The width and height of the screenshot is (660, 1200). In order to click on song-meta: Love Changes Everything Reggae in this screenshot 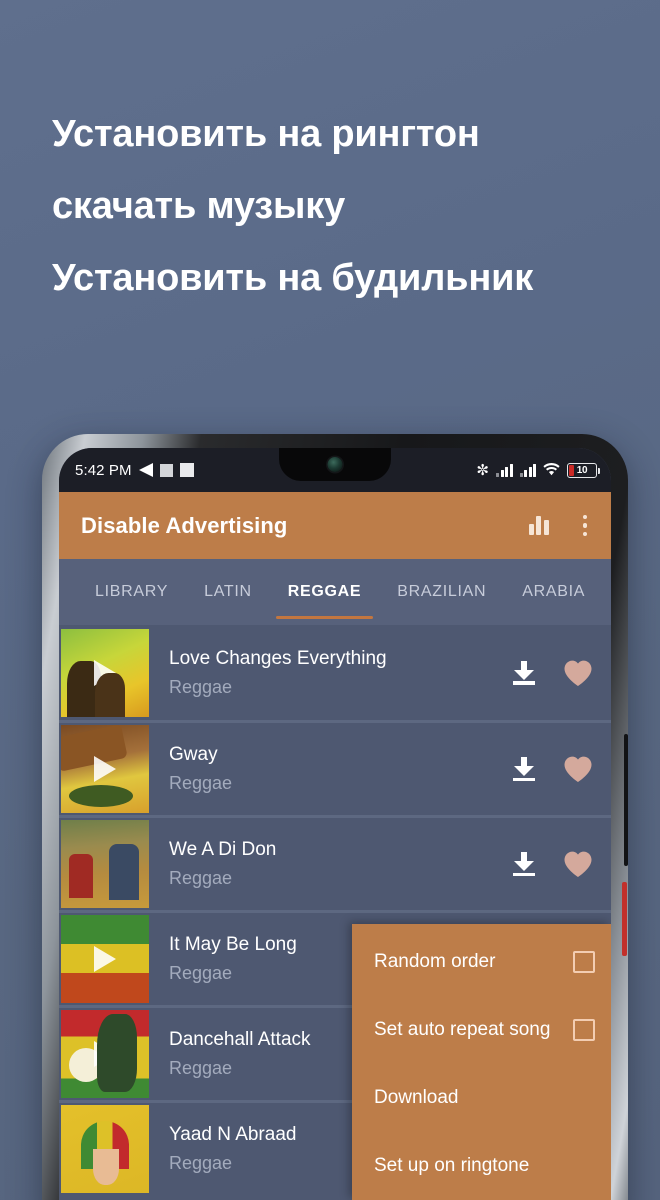, I will do `click(331, 673)`.